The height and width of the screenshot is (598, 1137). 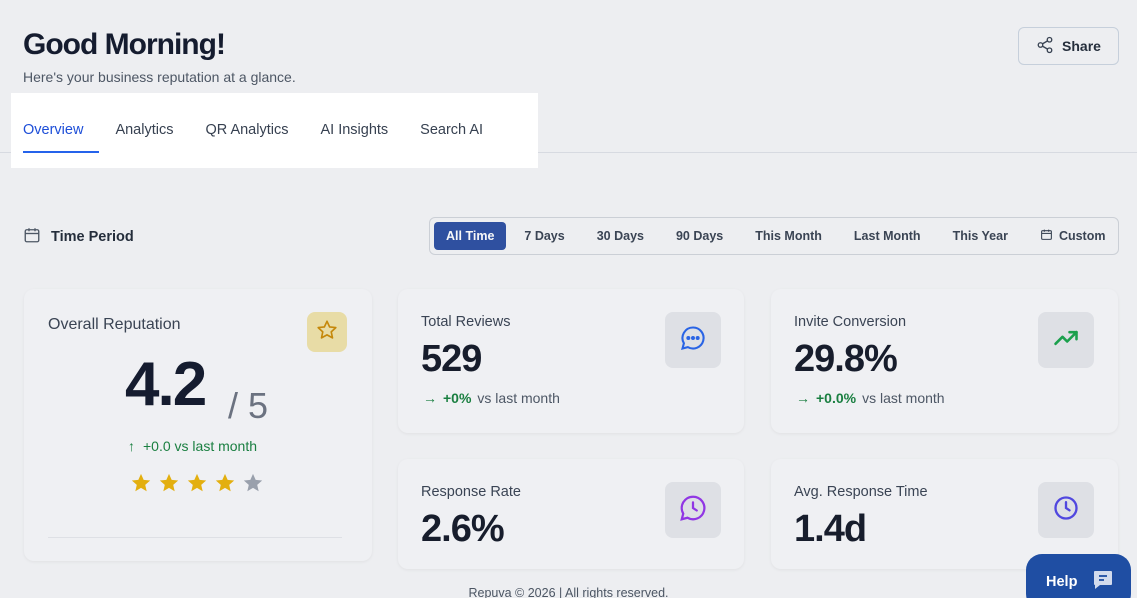 I want to click on conversion-icon-box, so click(x=1066, y=340).